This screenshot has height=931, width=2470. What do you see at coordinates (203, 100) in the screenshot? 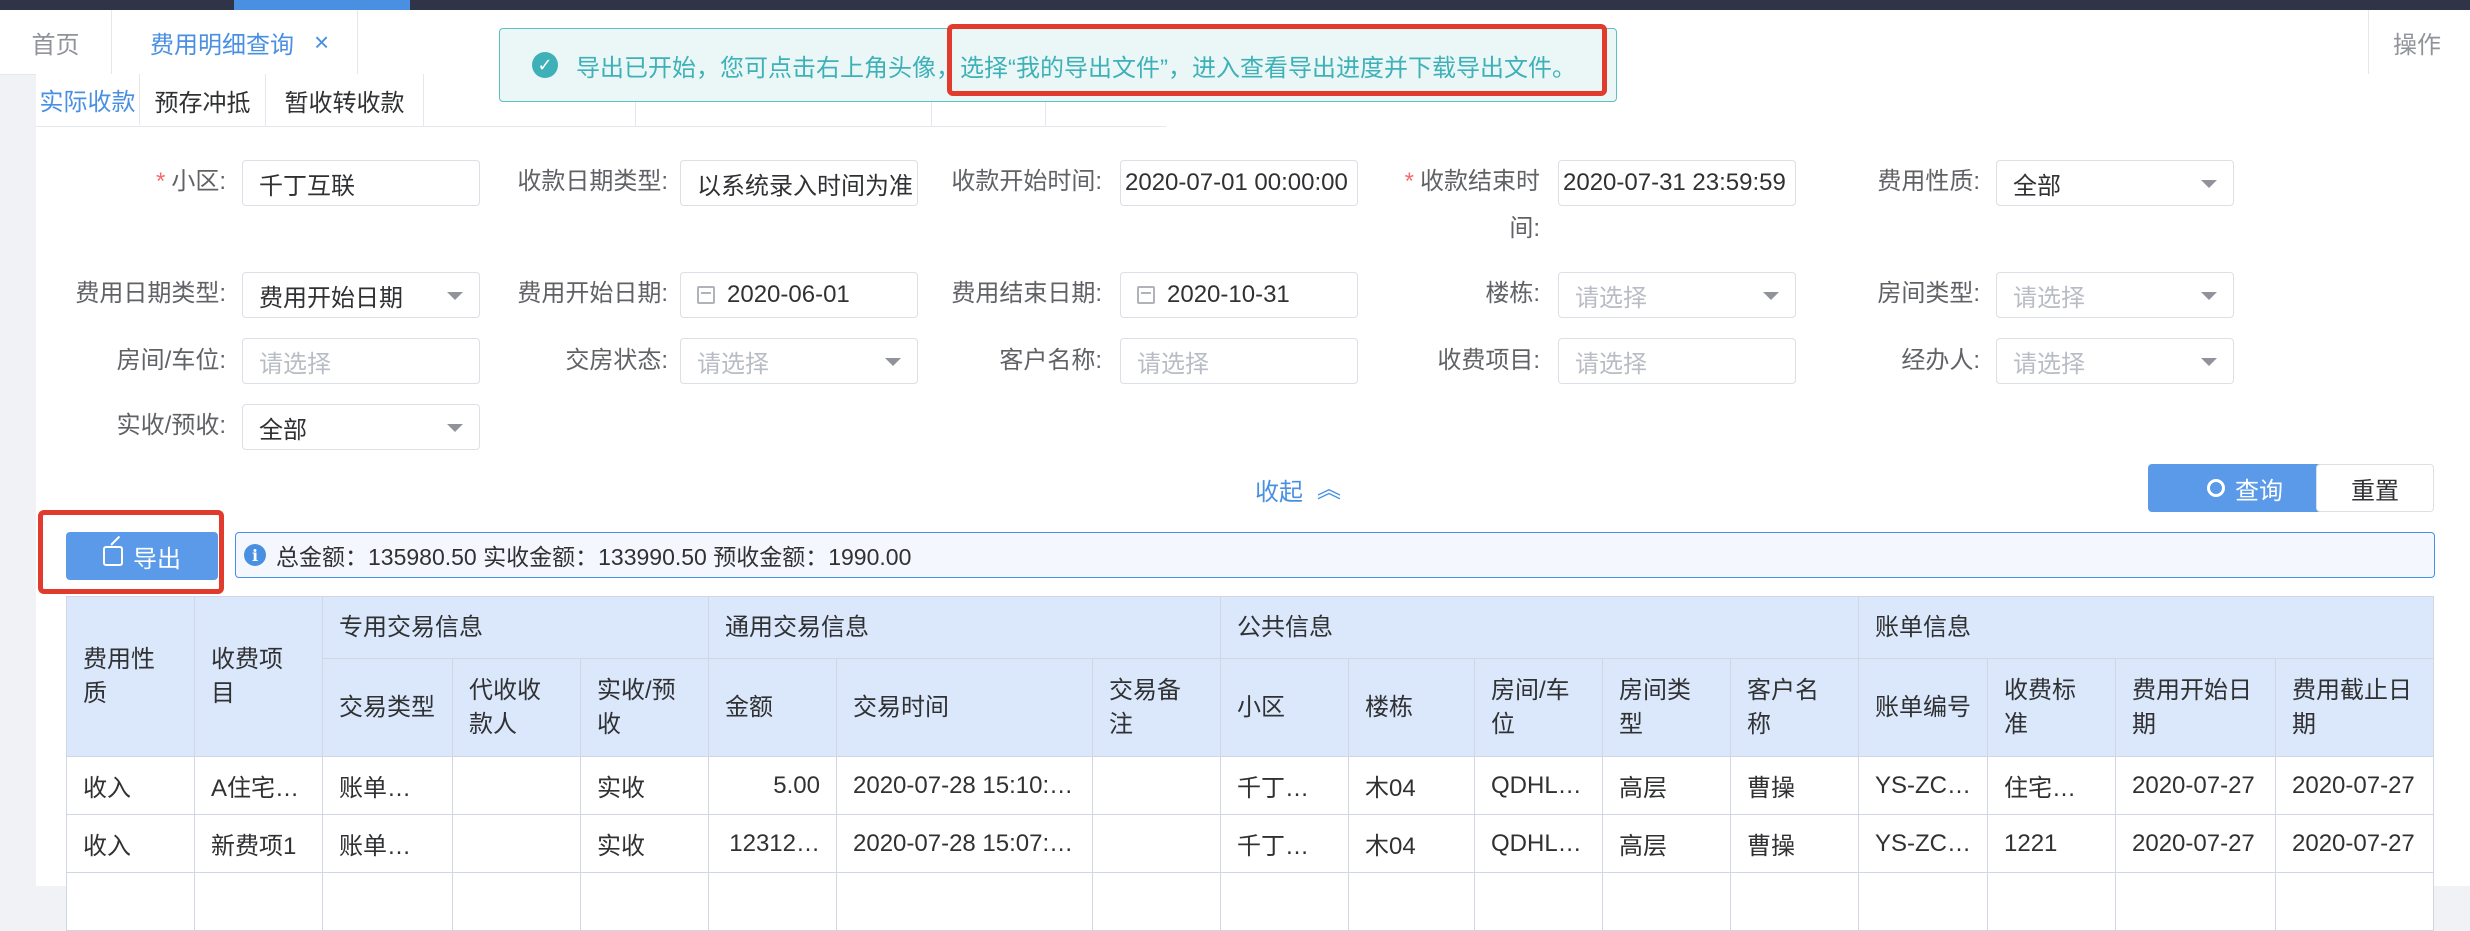
I see `tab-prepaid-offset: 预存冲抵` at bounding box center [203, 100].